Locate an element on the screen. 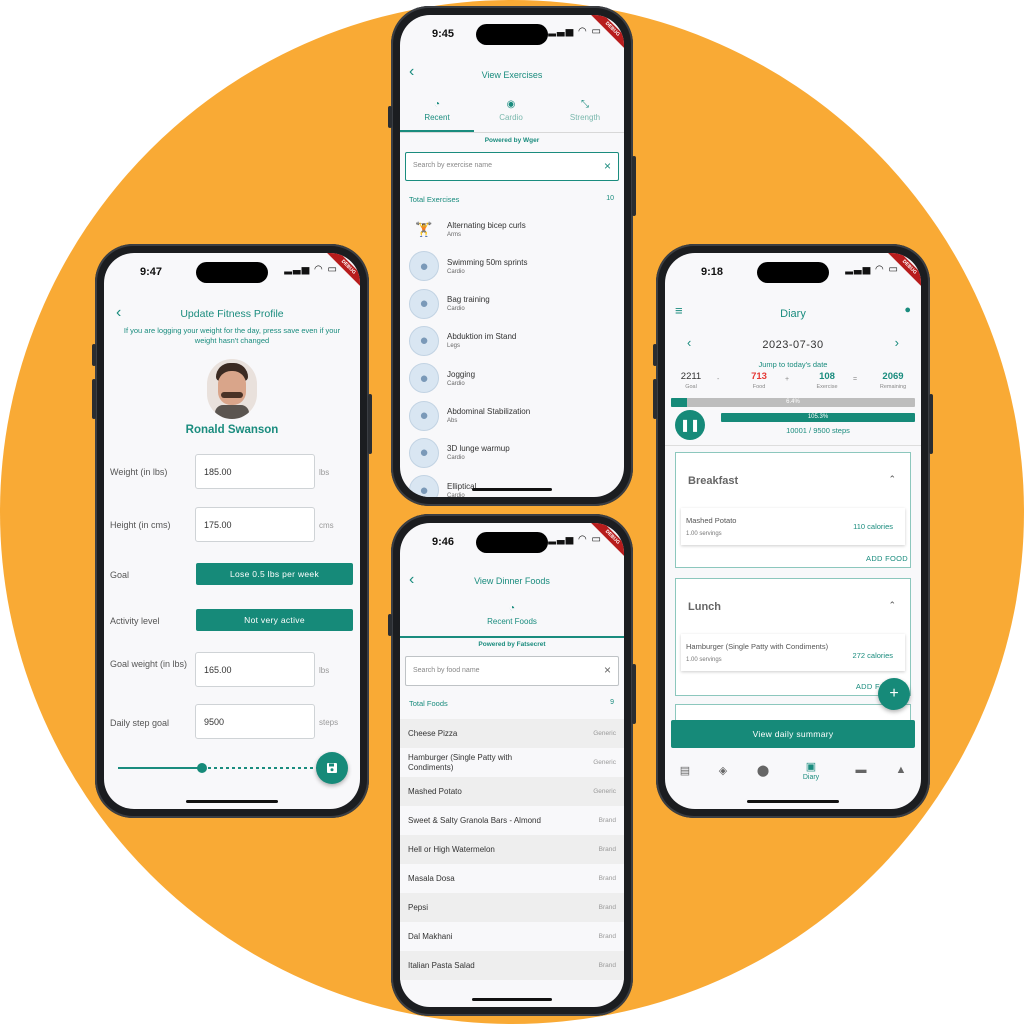 The image size is (1024, 1024). breakfast-food-item: Mashed Potato 1.00 servings 110 calories is located at coordinates (793, 526).